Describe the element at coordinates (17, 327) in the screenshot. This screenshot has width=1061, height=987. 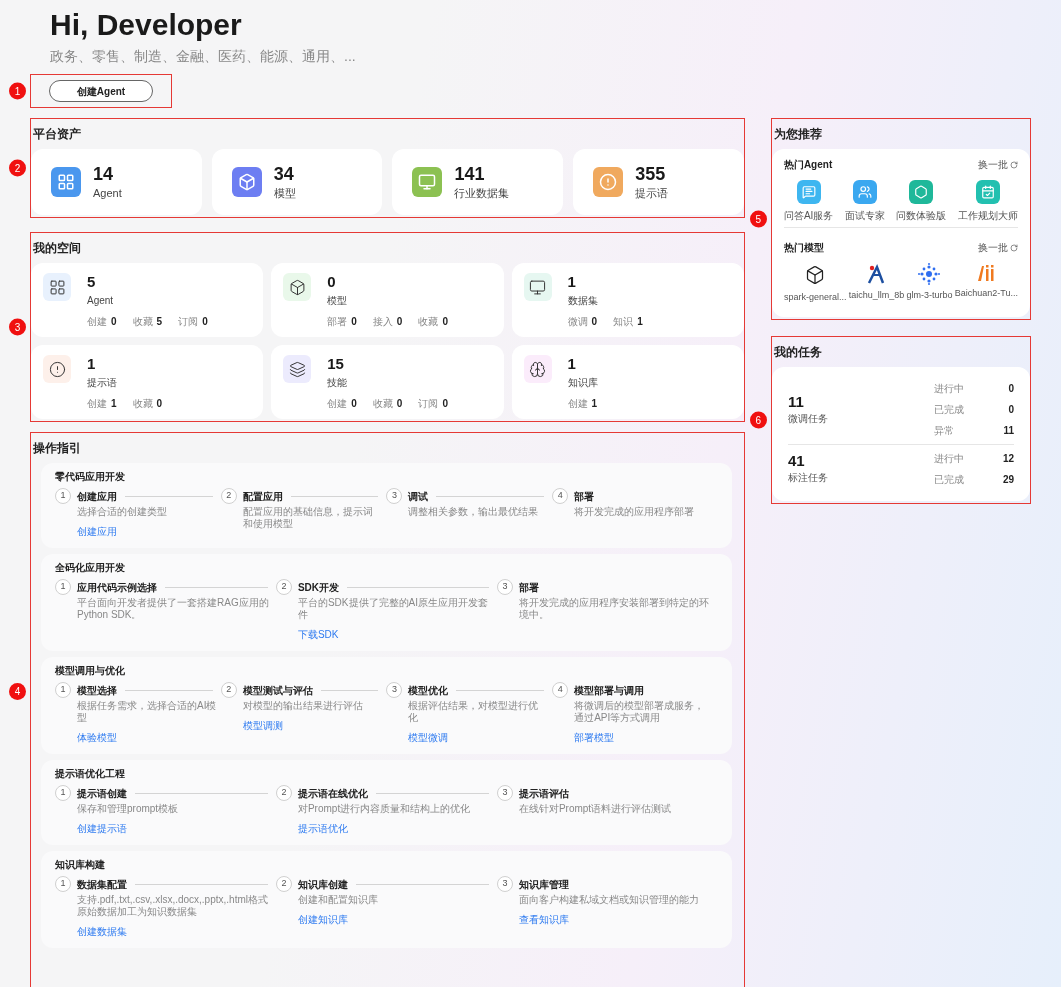
I see `callout-number: 3` at that location.